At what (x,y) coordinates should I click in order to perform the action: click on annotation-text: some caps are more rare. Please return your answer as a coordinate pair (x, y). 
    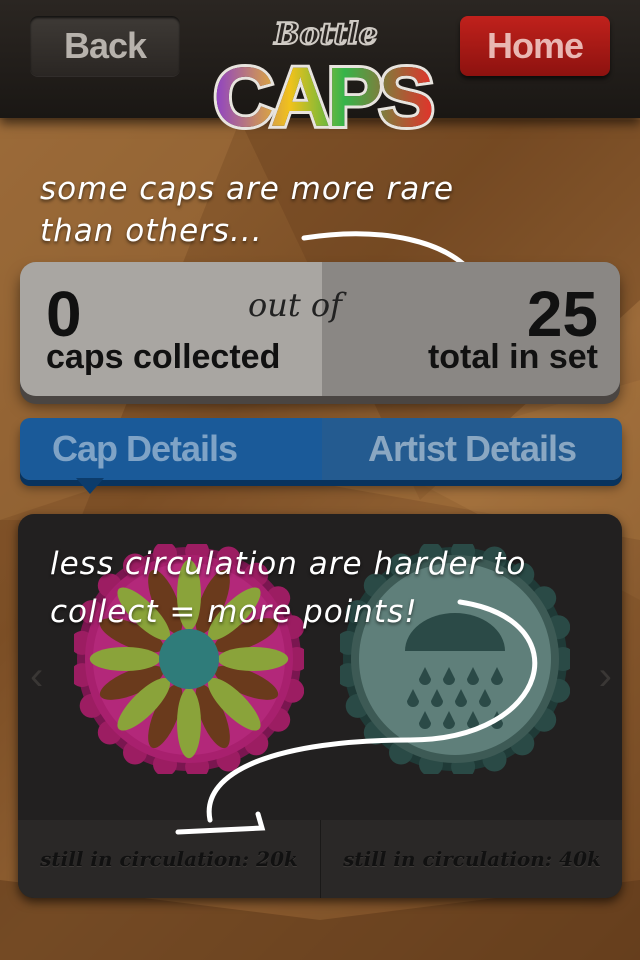
    Looking at the image, I should click on (247, 189).